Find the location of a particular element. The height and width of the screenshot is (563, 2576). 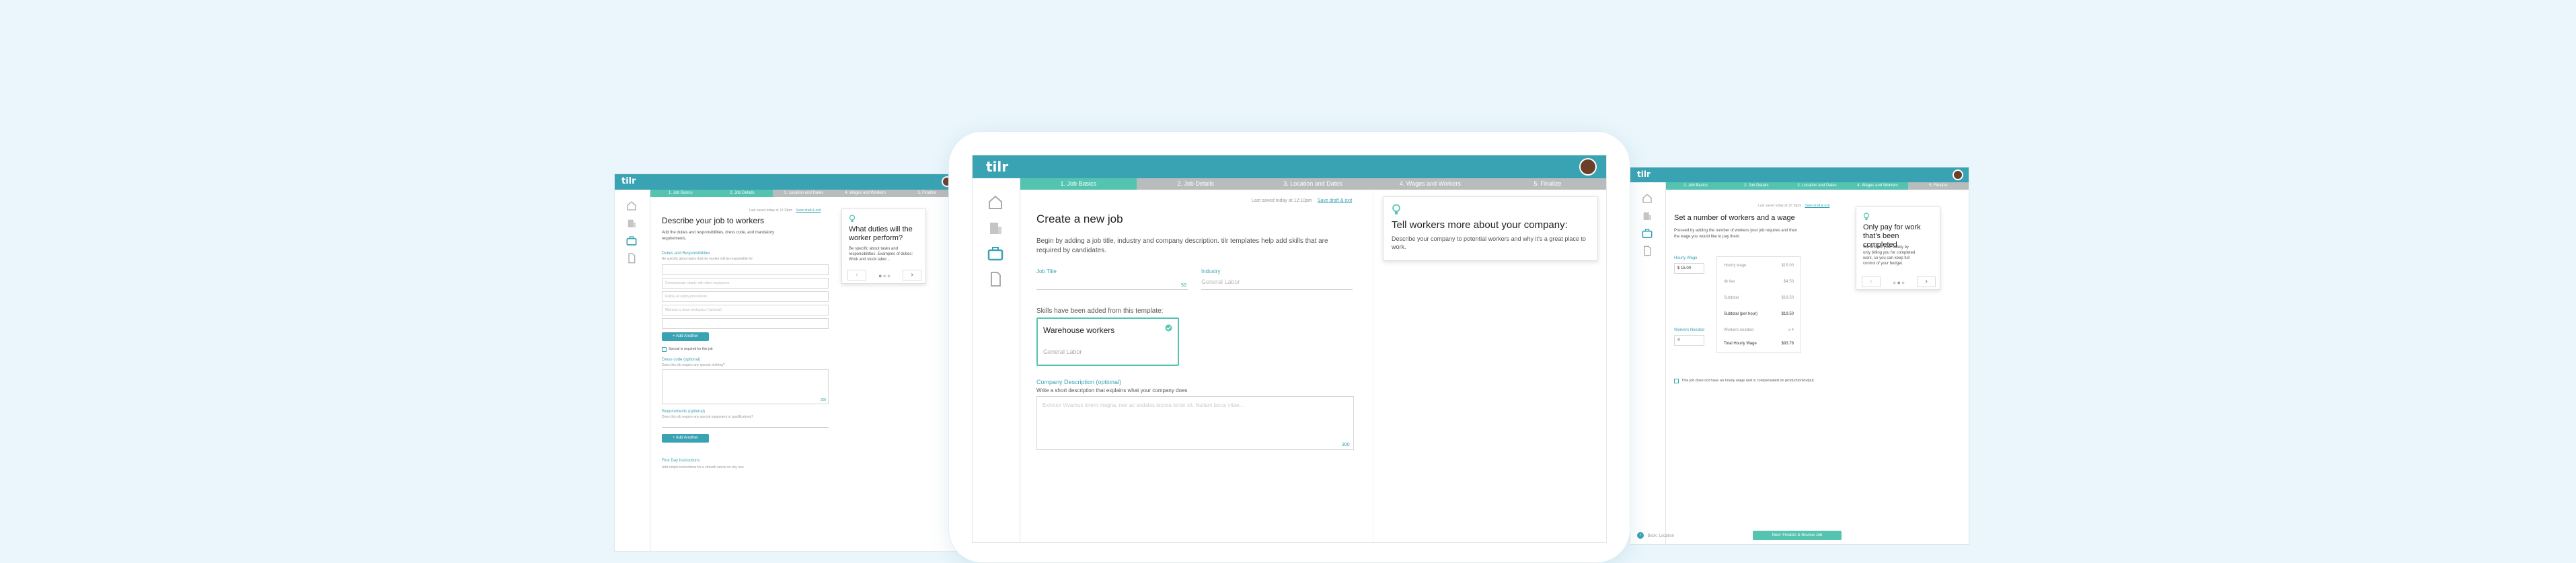

industry-label: Industry is located at coordinates (1211, 271).